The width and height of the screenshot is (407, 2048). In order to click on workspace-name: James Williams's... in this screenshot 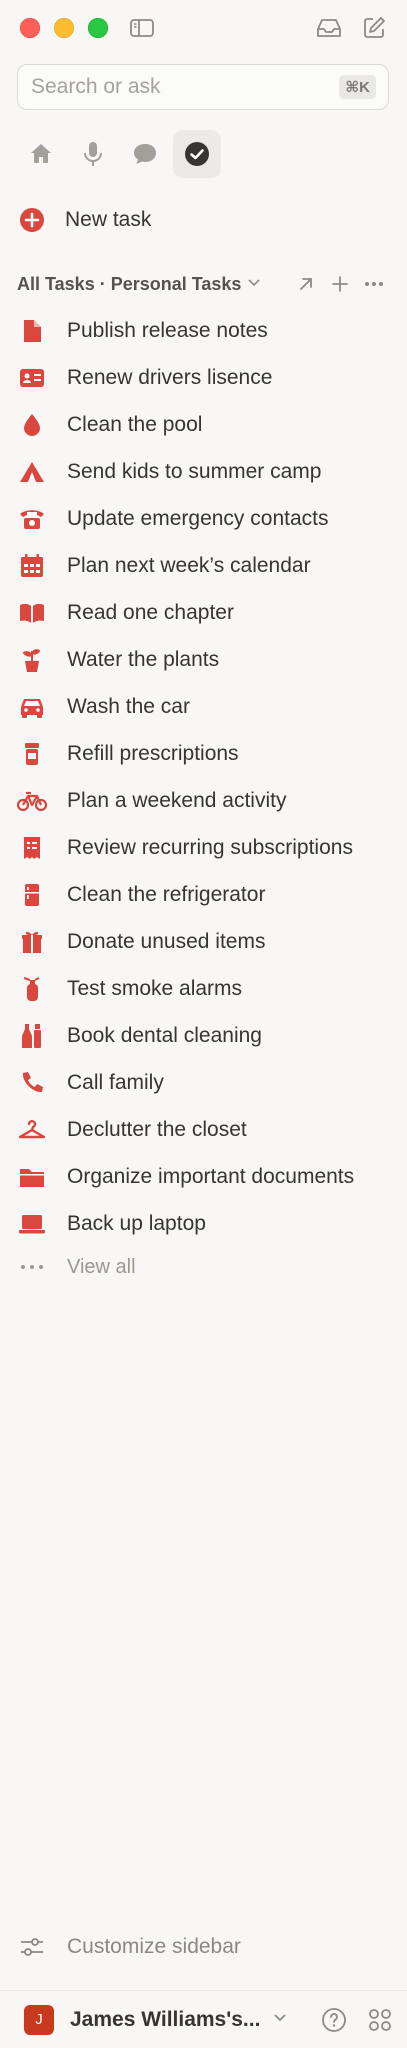, I will do `click(165, 2020)`.